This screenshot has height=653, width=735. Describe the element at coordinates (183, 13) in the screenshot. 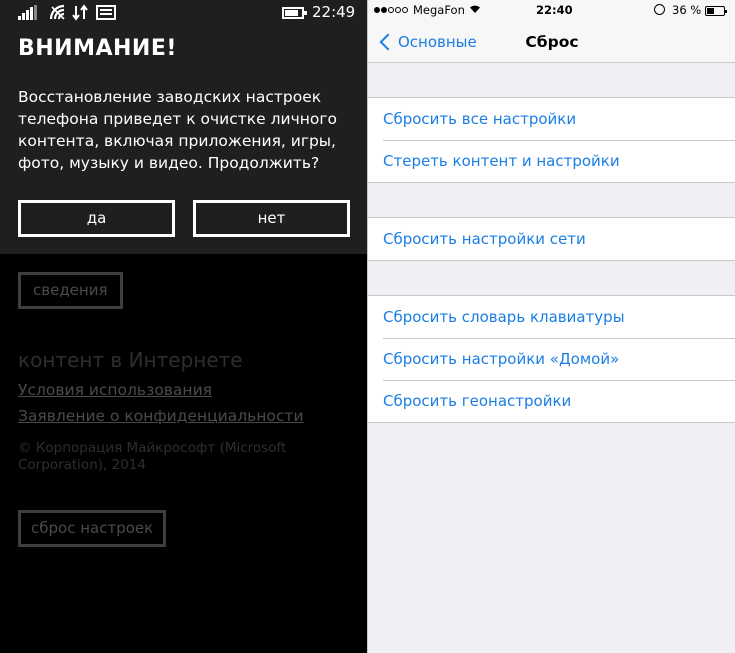

I see `wp-status-bar: 22:49` at that location.